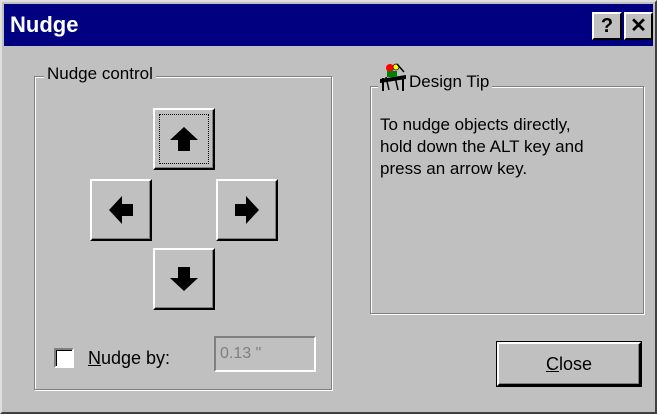 Image resolution: width=657 pixels, height=414 pixels. What do you see at coordinates (100, 74) in the screenshot?
I see `nudge-control-label: Nudge control` at bounding box center [100, 74].